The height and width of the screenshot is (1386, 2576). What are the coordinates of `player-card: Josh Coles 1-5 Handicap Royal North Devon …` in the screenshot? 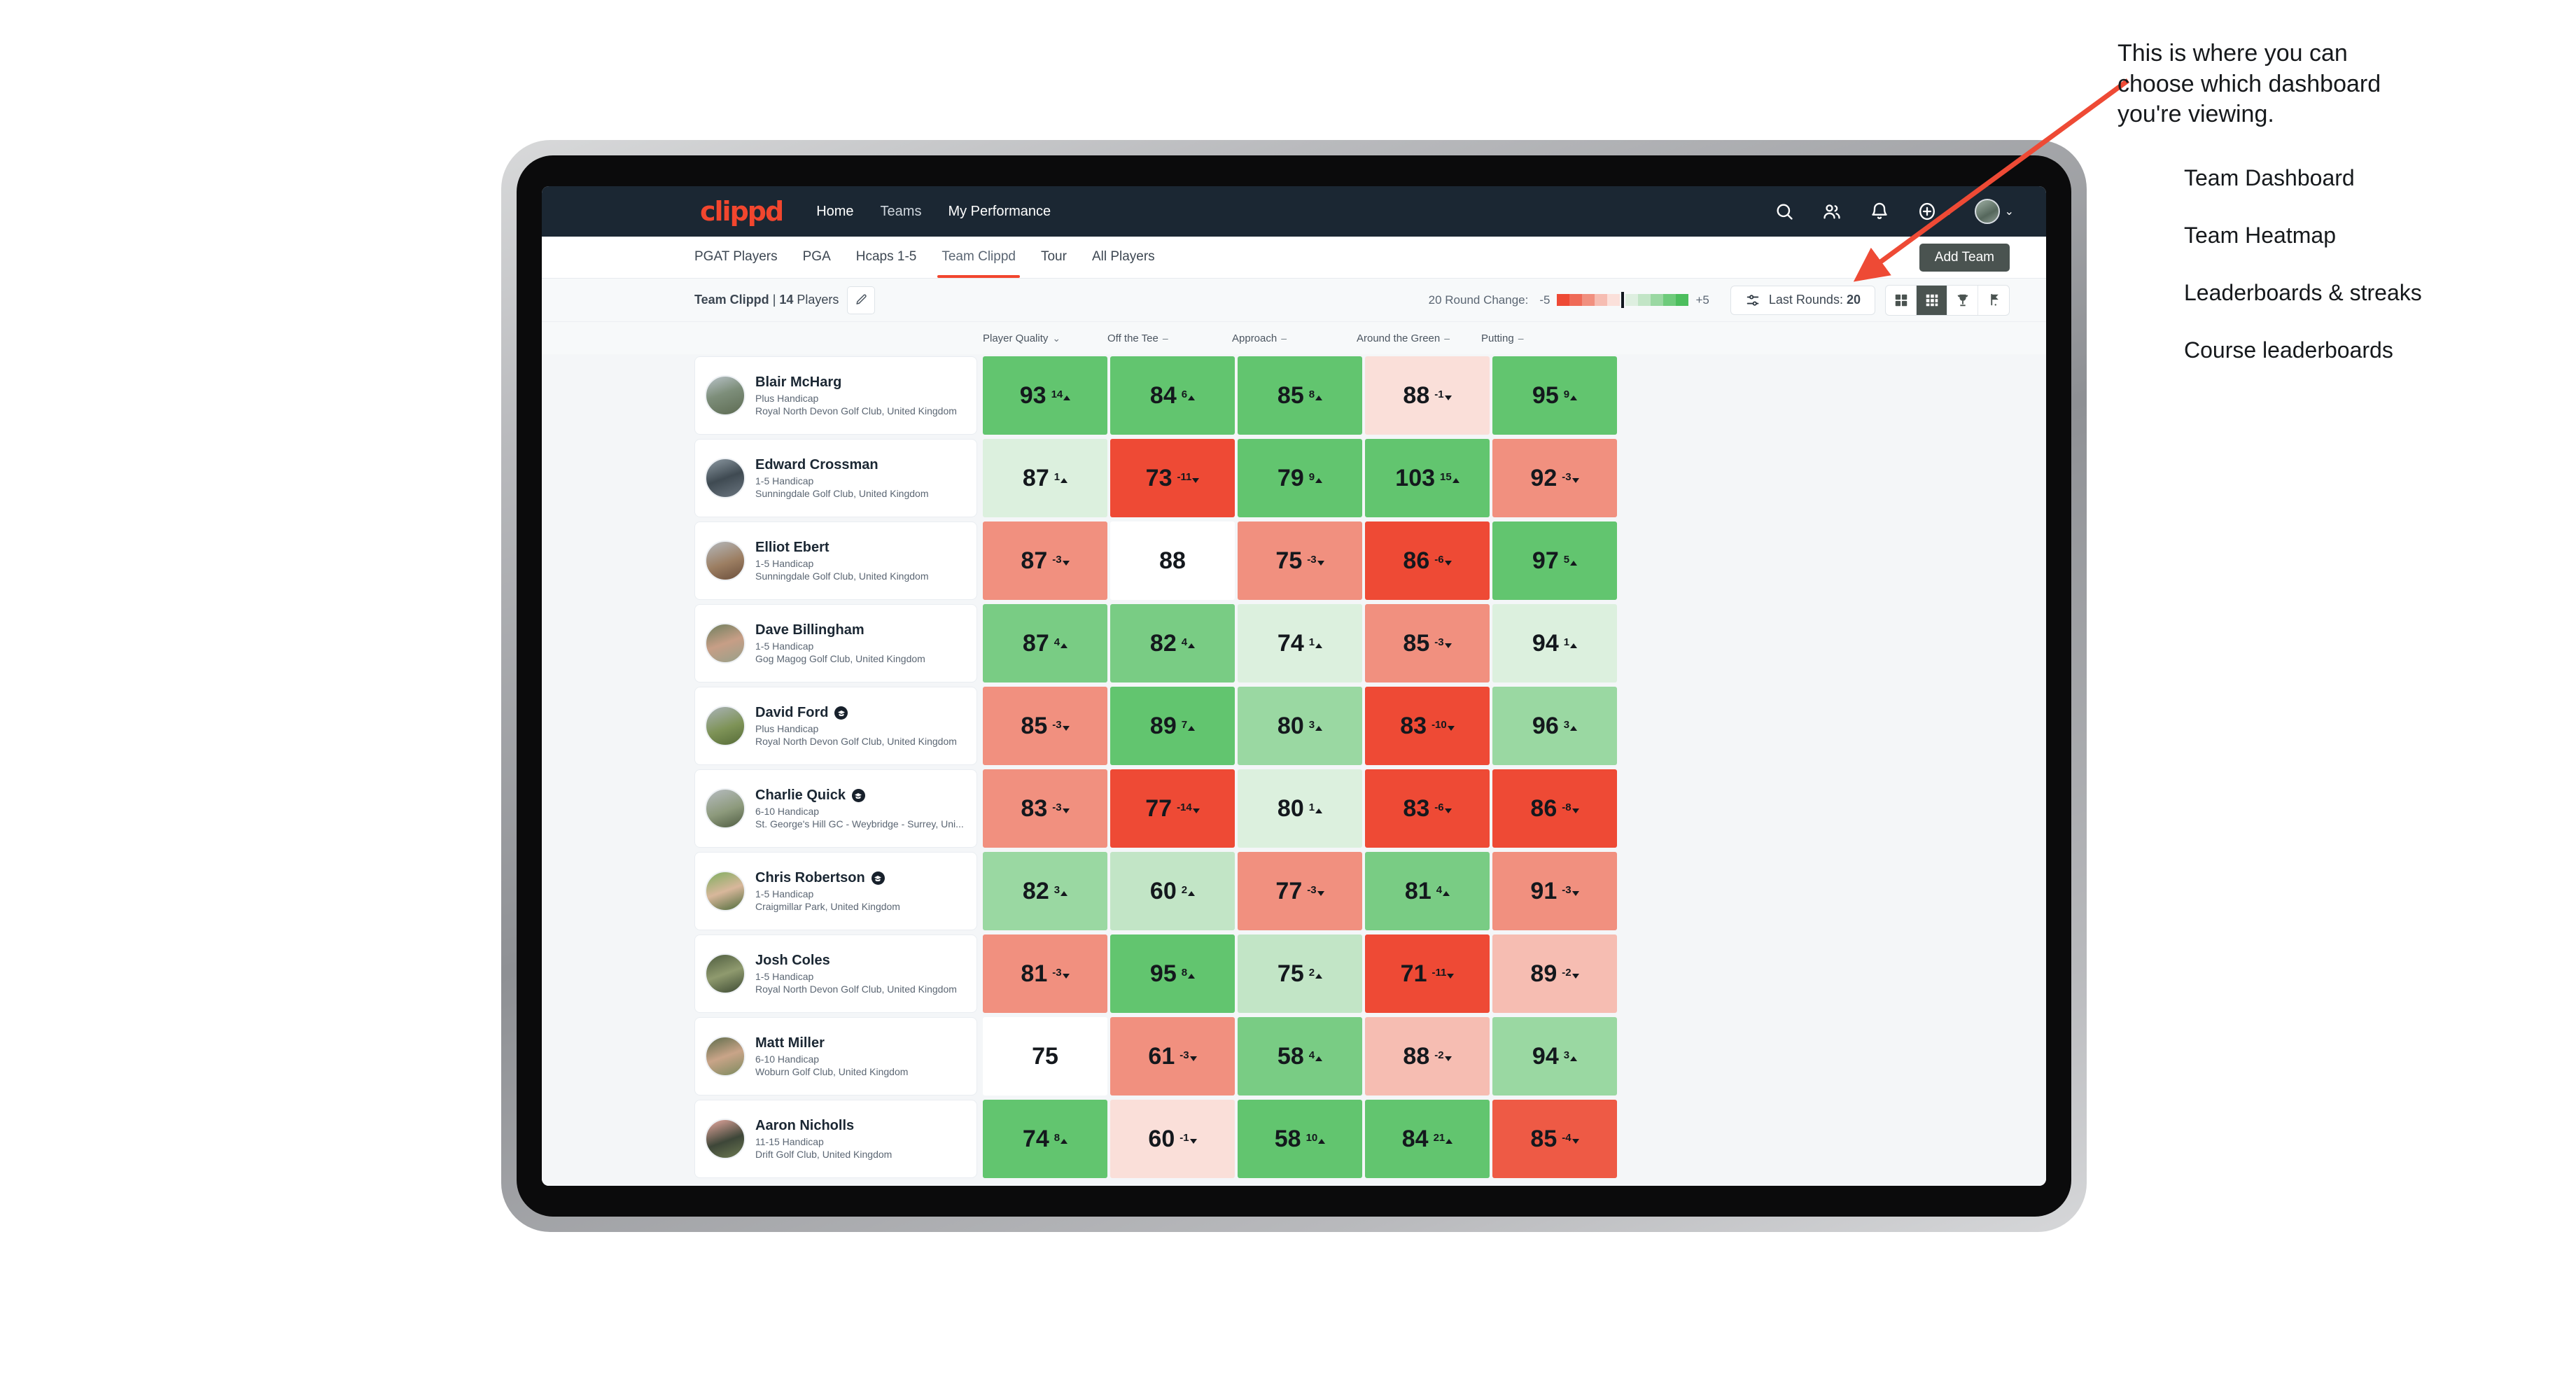 It's located at (835, 973).